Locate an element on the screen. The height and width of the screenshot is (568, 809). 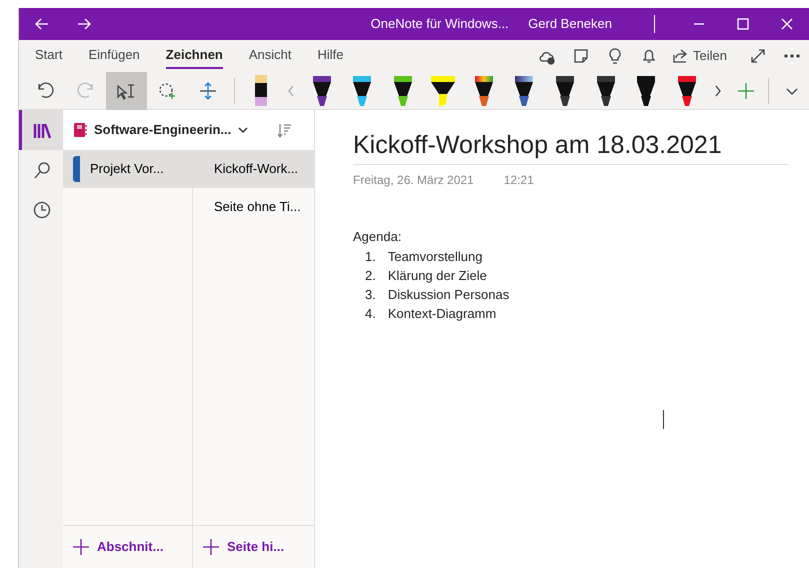
text-cursor is located at coordinates (663, 419).